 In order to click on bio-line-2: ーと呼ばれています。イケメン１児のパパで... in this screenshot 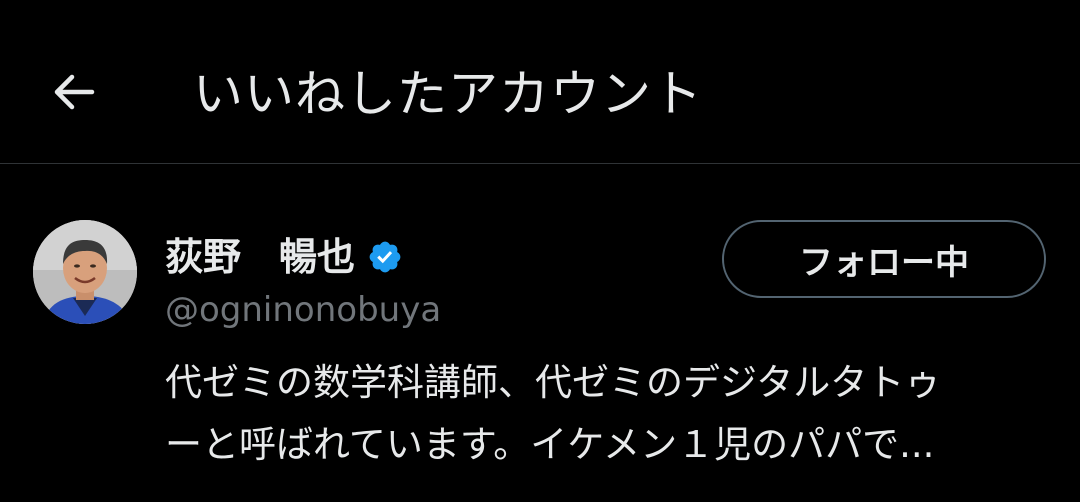, I will do `click(550, 444)`.